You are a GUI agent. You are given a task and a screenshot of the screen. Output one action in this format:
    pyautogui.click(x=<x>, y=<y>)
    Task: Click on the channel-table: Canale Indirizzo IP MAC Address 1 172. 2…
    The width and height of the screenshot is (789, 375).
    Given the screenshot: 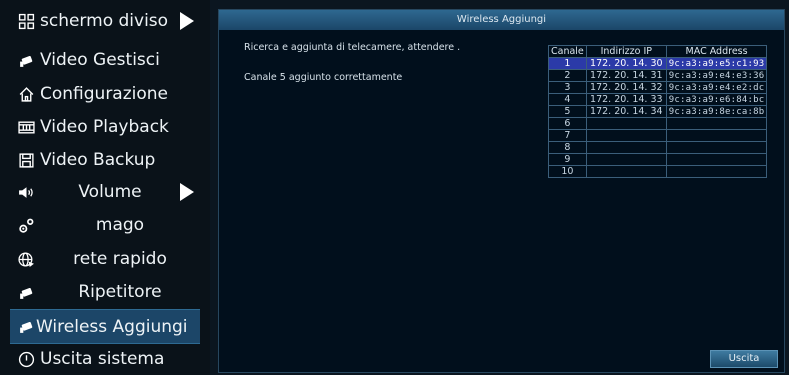 What is the action you would take?
    pyautogui.click(x=658, y=111)
    